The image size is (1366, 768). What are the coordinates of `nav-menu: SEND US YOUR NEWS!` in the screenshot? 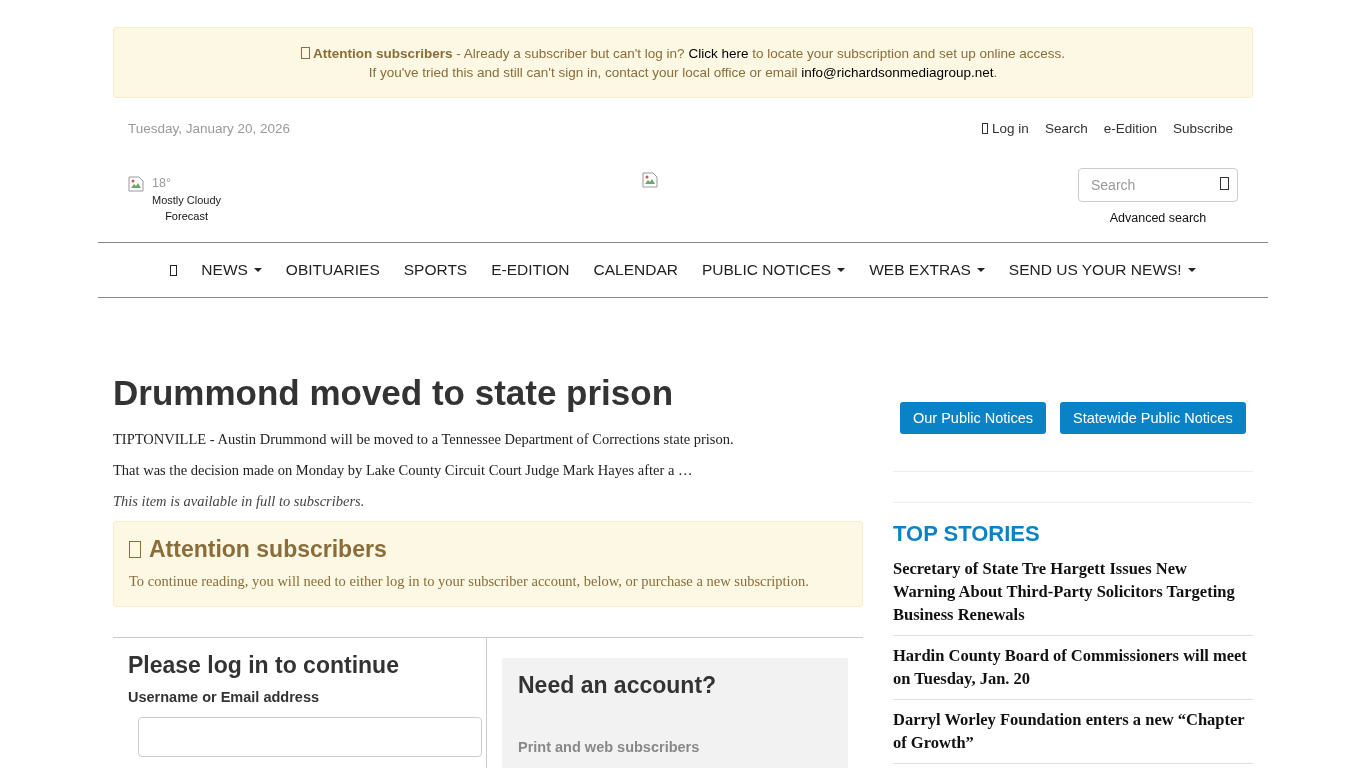 It's located at (1102, 270).